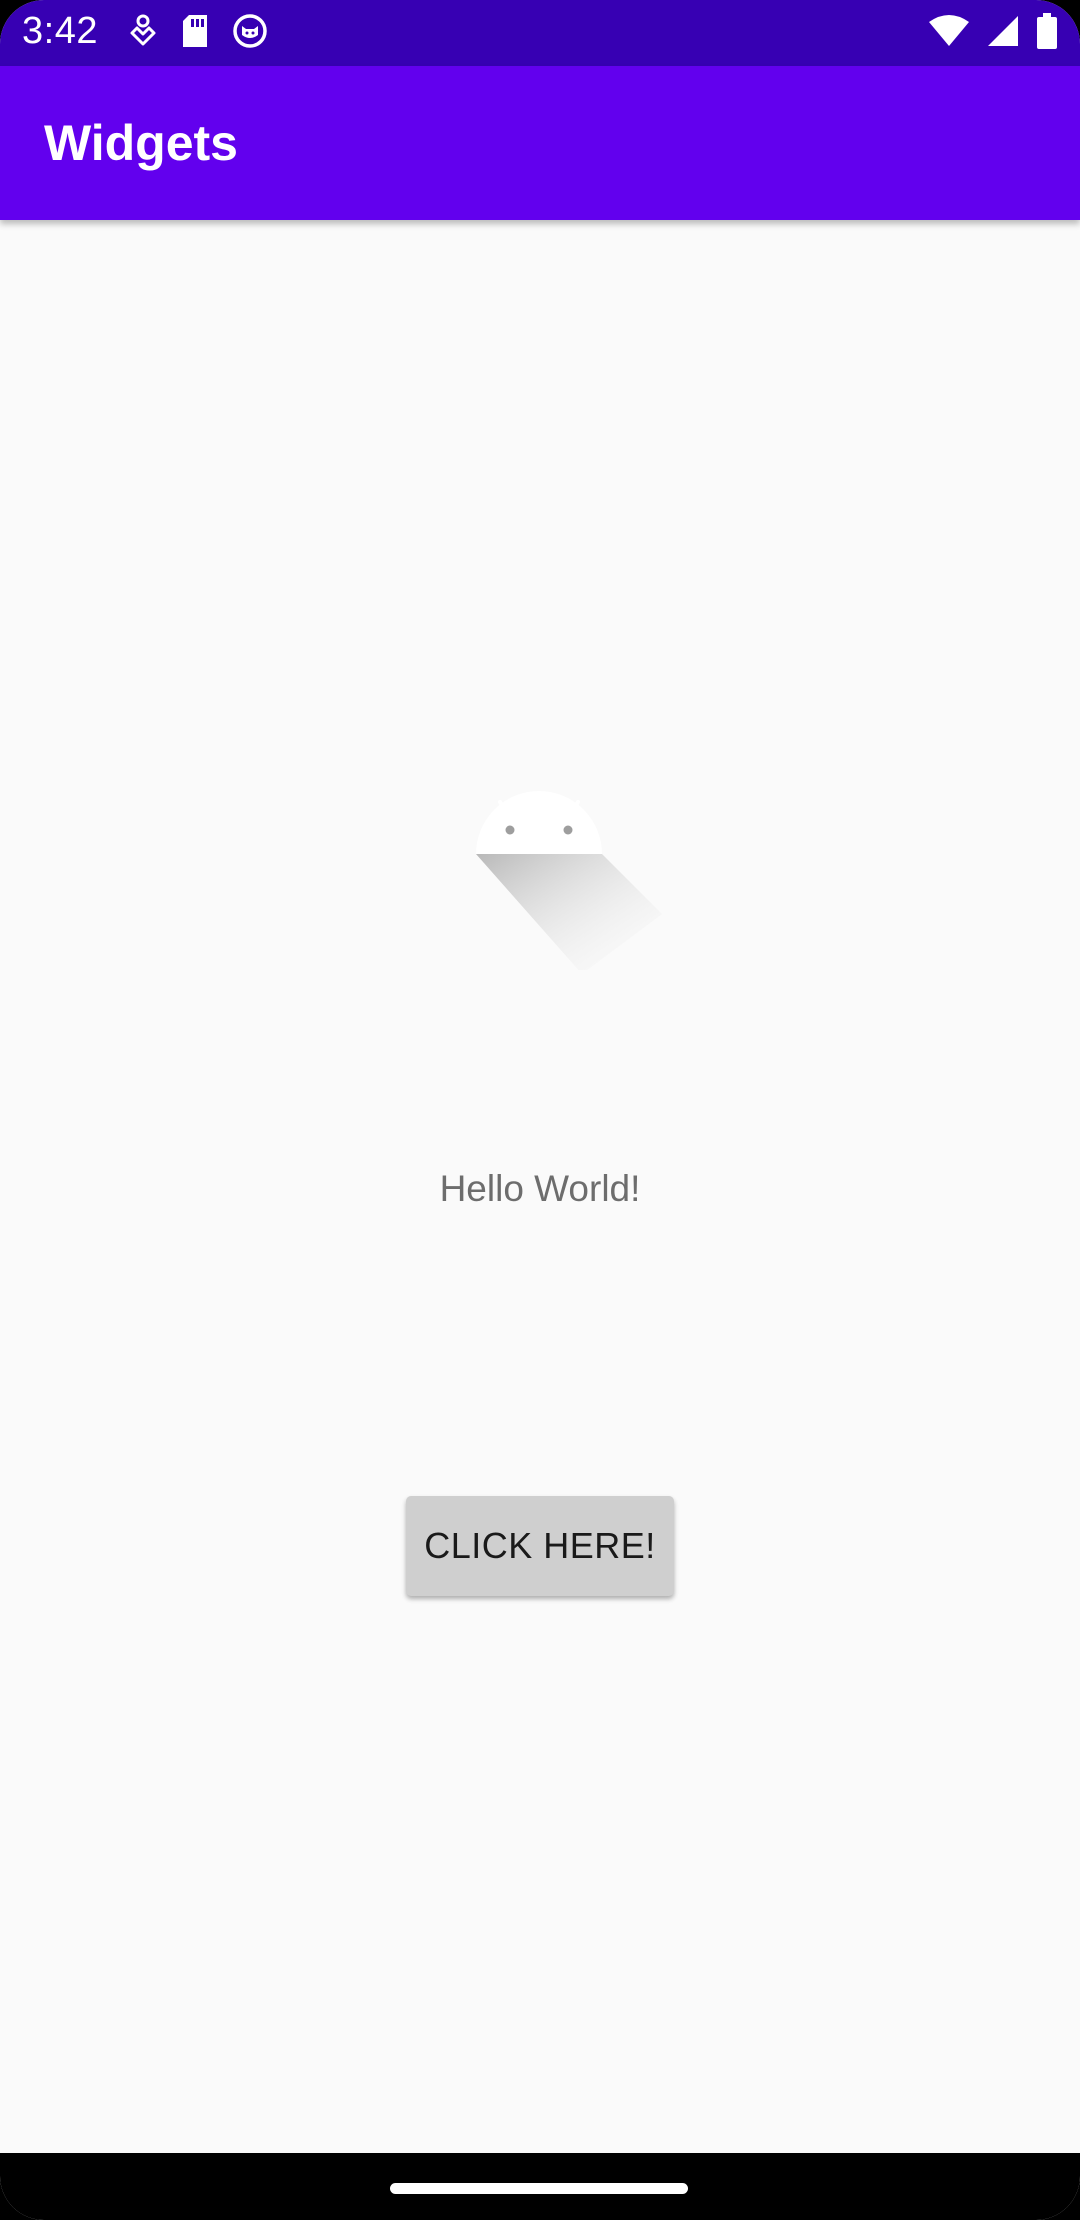 This screenshot has height=2220, width=1080. Describe the element at coordinates (195, 33) in the screenshot. I see `sd-card-icon` at that location.